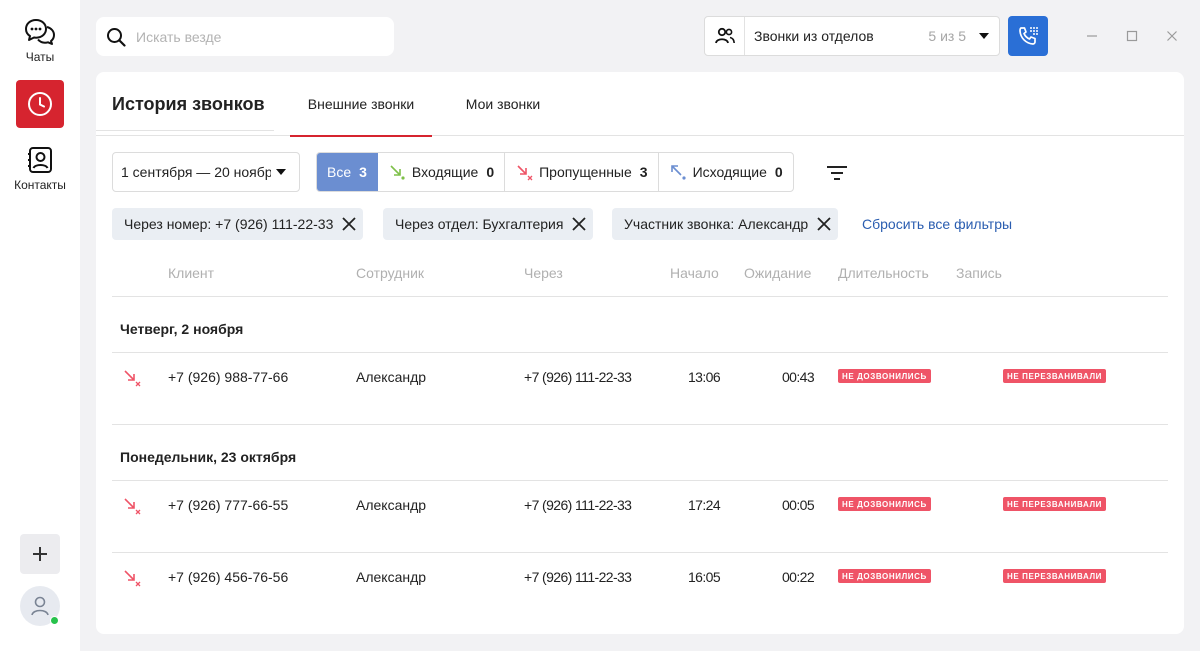 This screenshot has height=651, width=1200. What do you see at coordinates (390, 273) in the screenshot?
I see `column-header-employee: Сотрудник` at bounding box center [390, 273].